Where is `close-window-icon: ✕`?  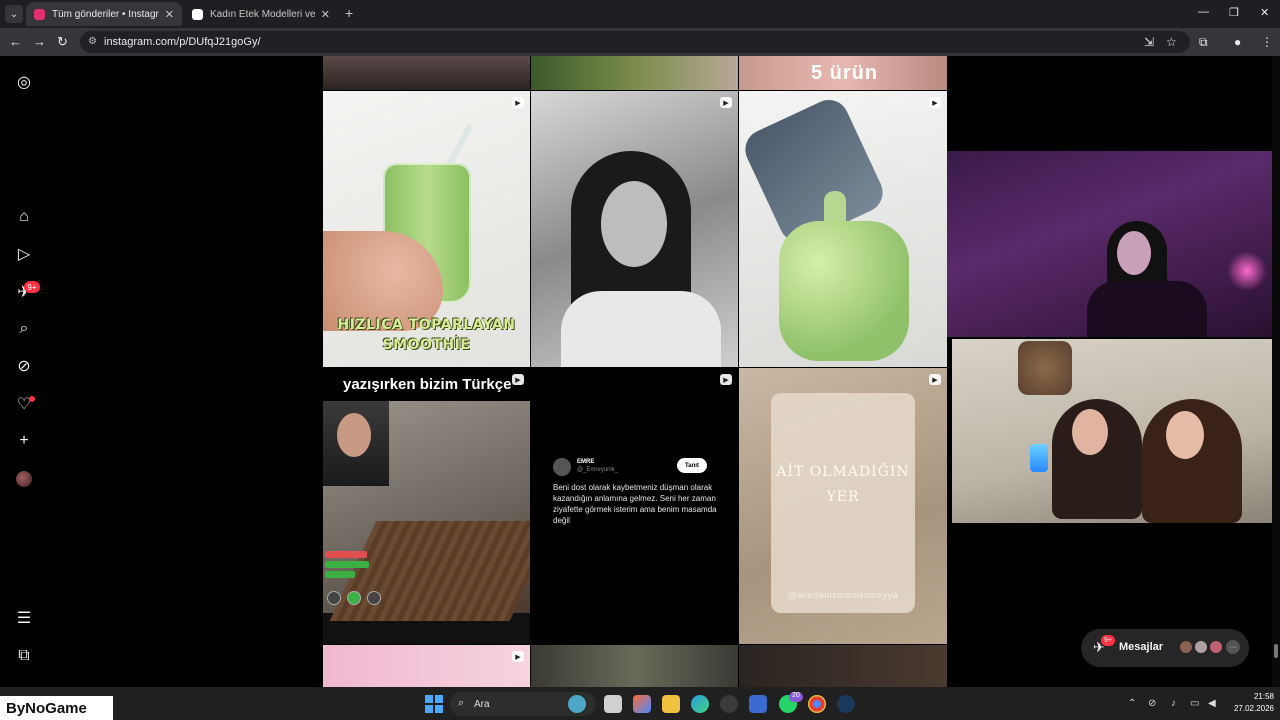
close-window-icon: ✕ is located at coordinates (1264, 12).